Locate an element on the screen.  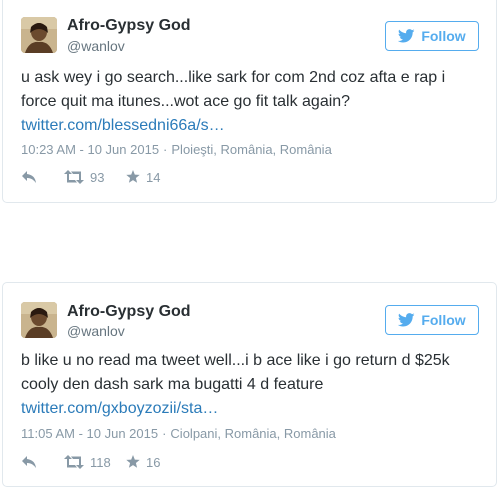
tweet-actions: 93 14 is located at coordinates (90, 177).